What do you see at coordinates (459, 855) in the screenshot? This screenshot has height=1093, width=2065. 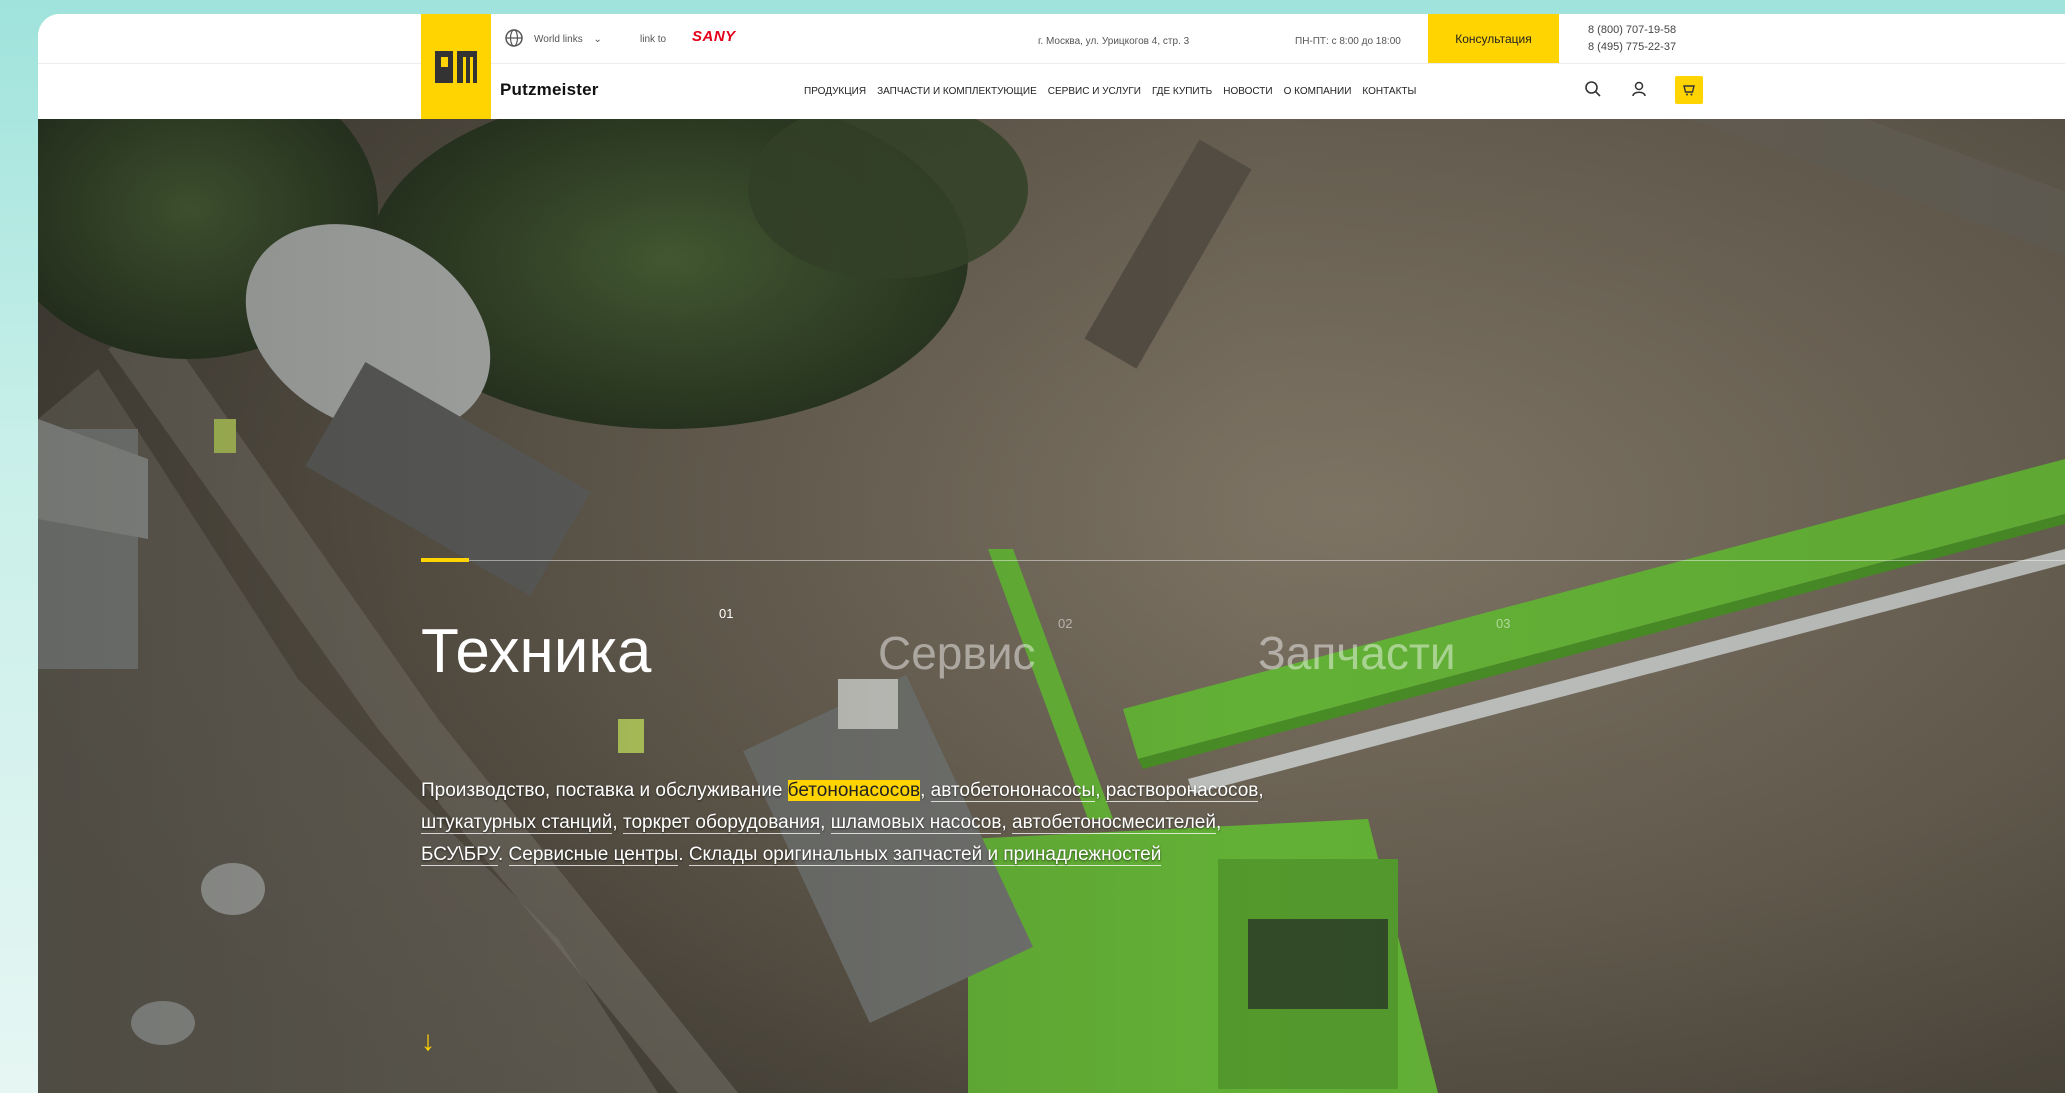 I see `link-batching-plants: БСУ\БРУ` at bounding box center [459, 855].